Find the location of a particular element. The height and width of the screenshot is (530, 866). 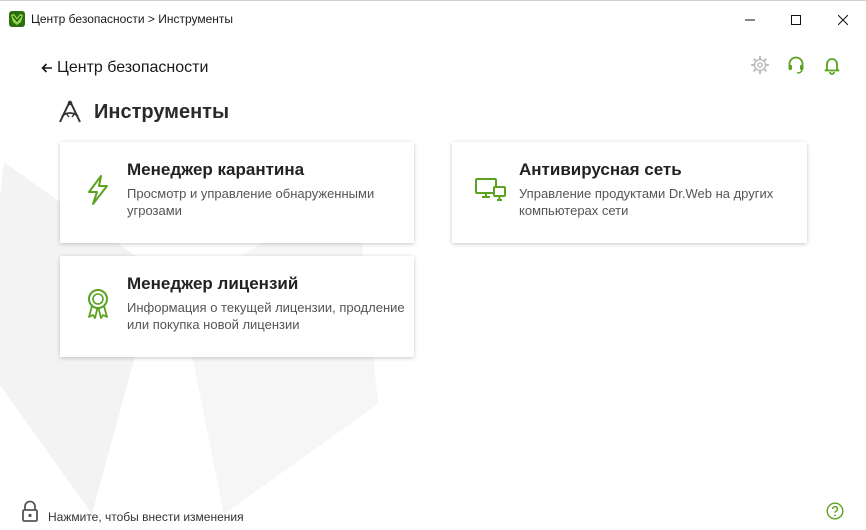

window-title: Центр безопасности > Инструменты is located at coordinates (132, 19).